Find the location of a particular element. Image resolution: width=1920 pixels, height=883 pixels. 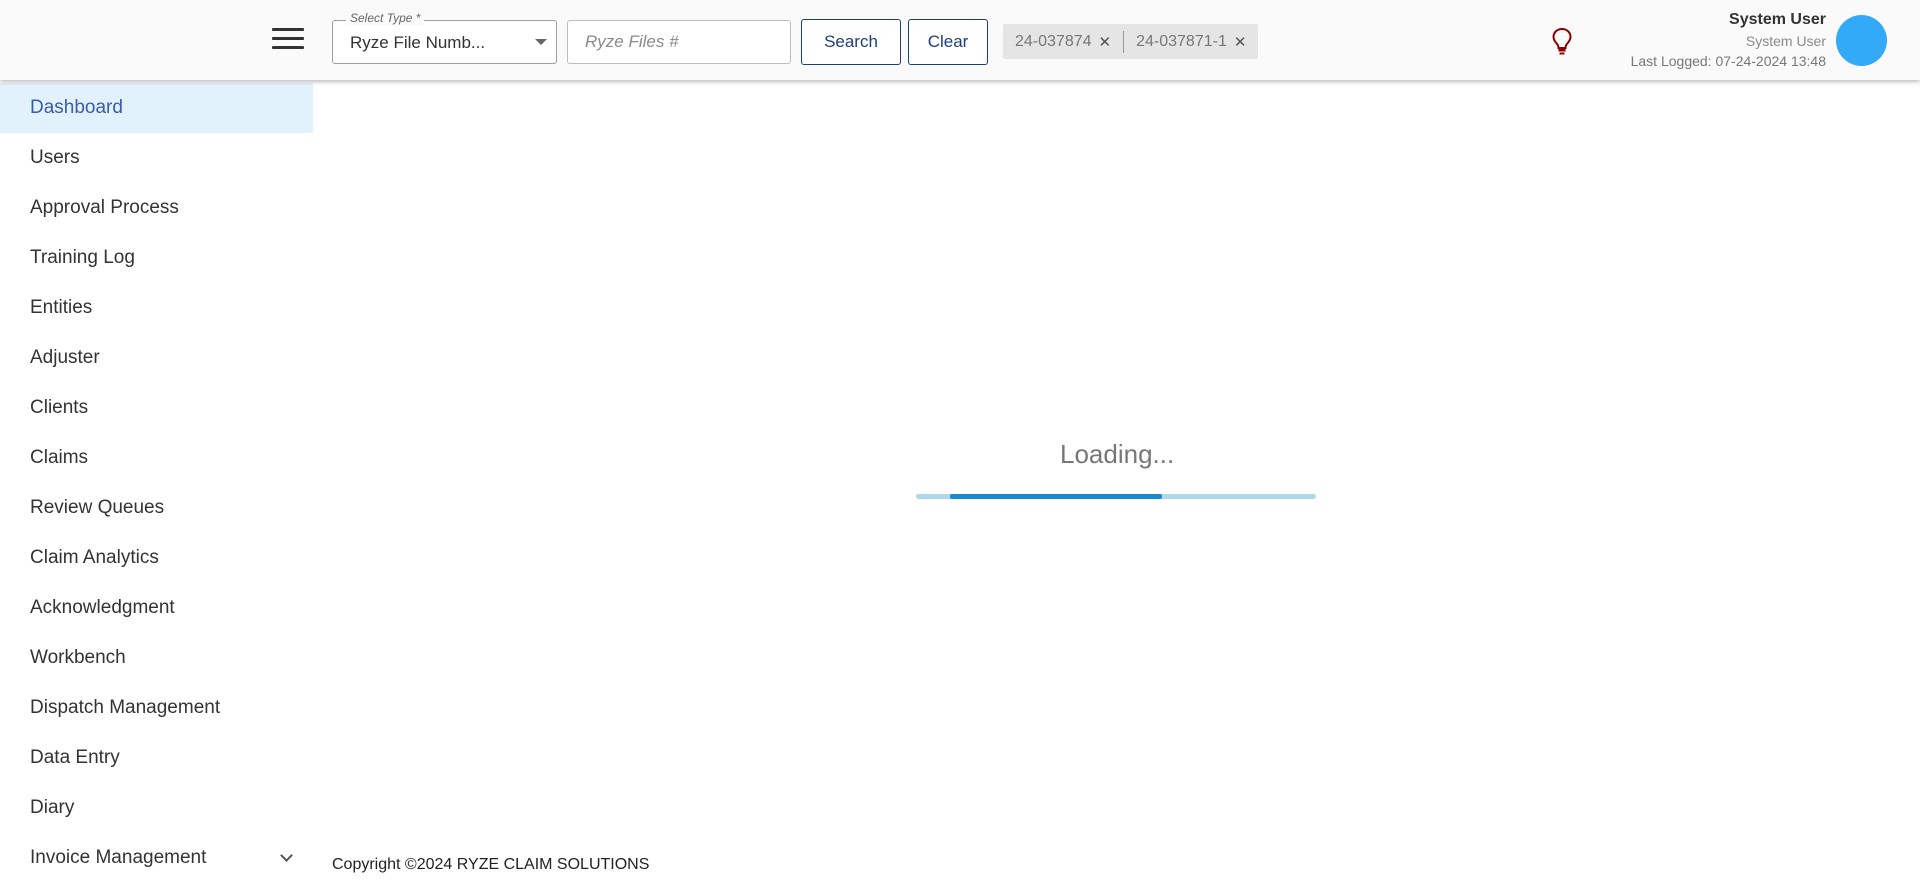

sidebar-item-label: Users is located at coordinates (55, 157).